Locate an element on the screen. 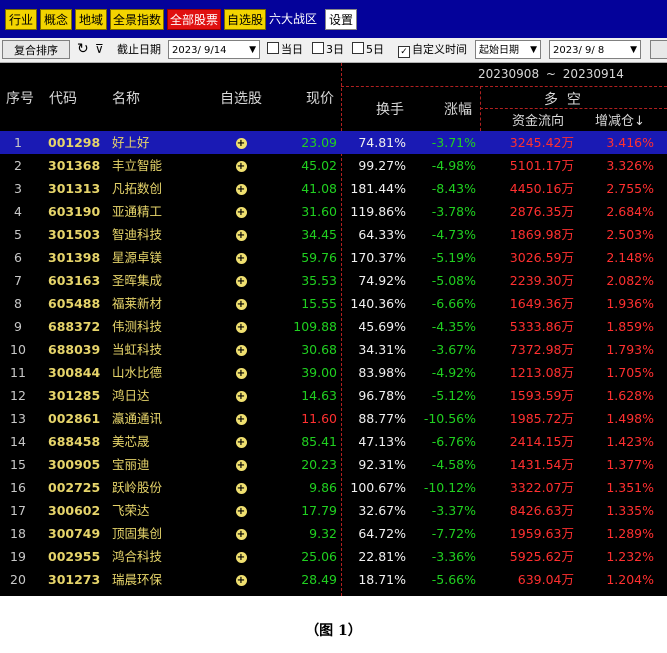  current-price: 20.23 is located at coordinates (319, 464).